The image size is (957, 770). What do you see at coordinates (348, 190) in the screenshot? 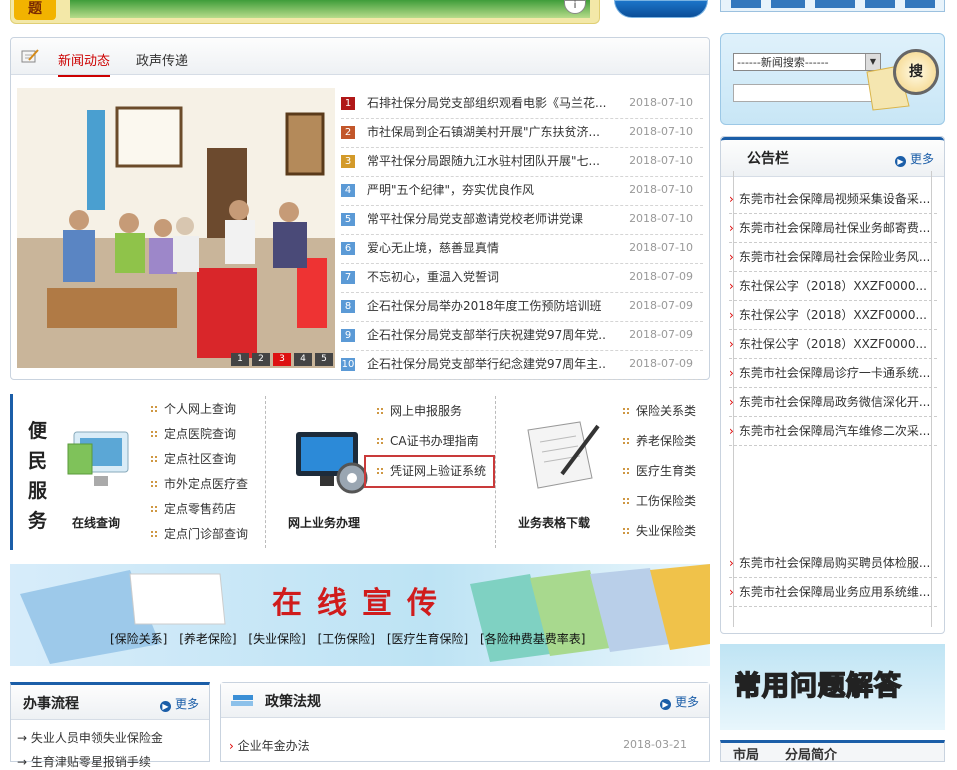
I see `rank-badge: 4` at bounding box center [348, 190].